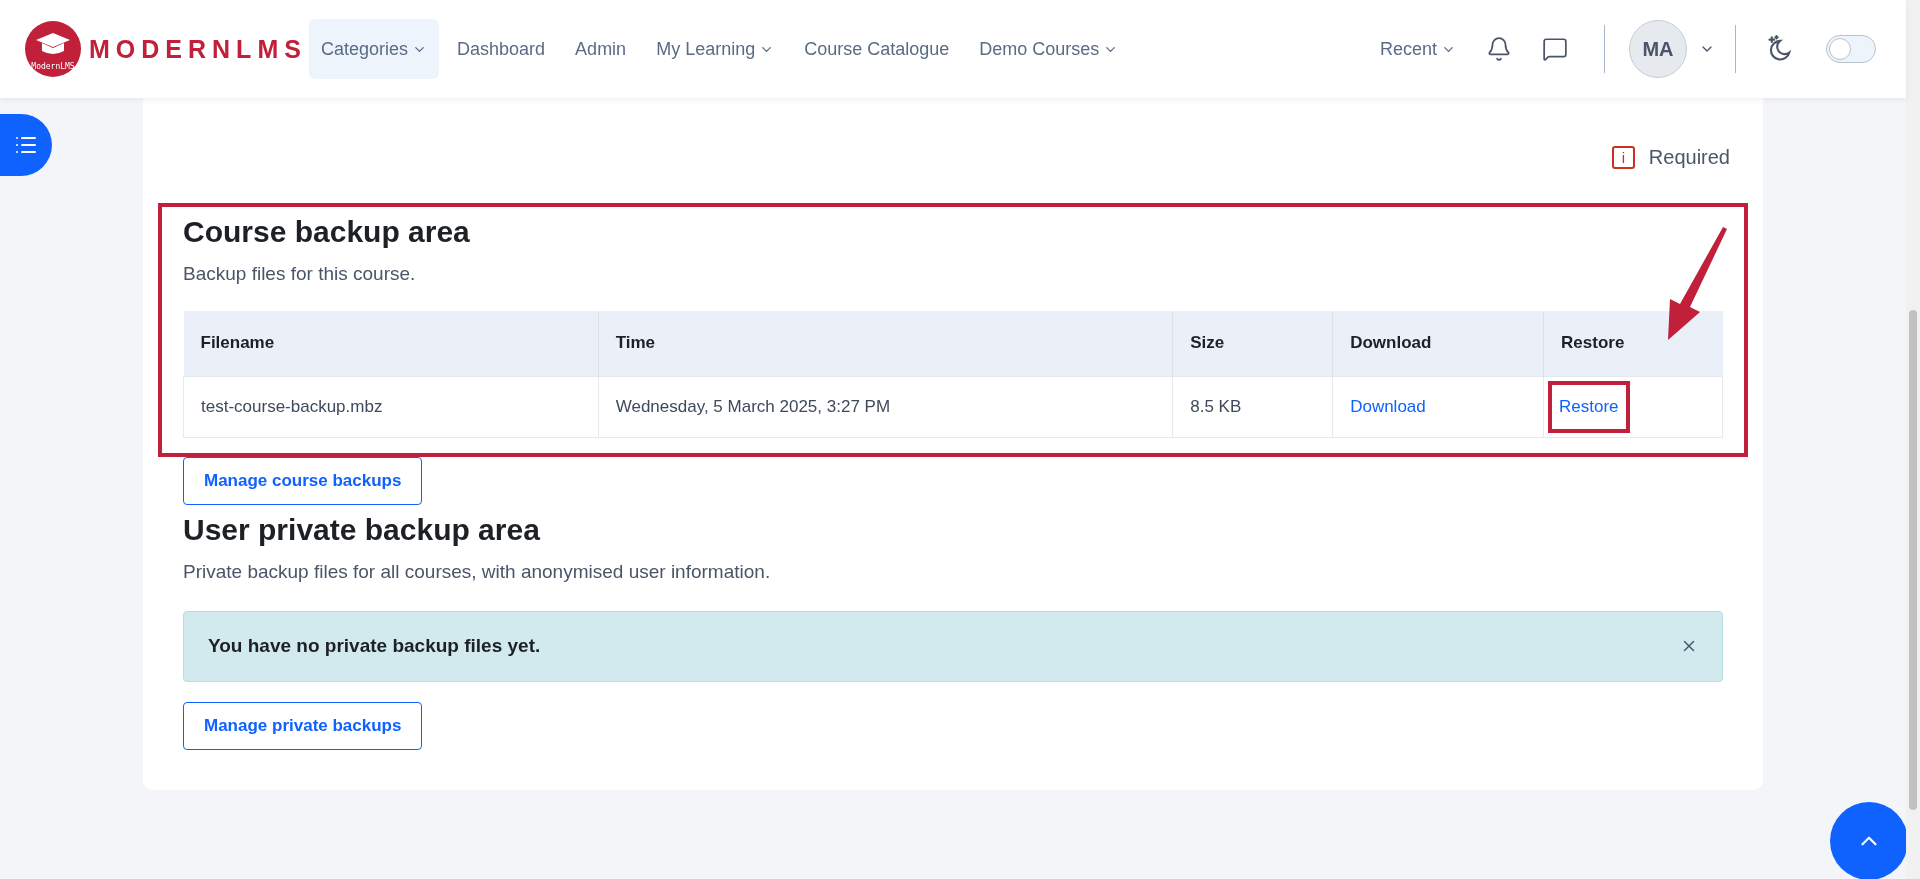 This screenshot has width=1920, height=879. Describe the element at coordinates (1623, 157) in the screenshot. I see `required-icon: i` at that location.